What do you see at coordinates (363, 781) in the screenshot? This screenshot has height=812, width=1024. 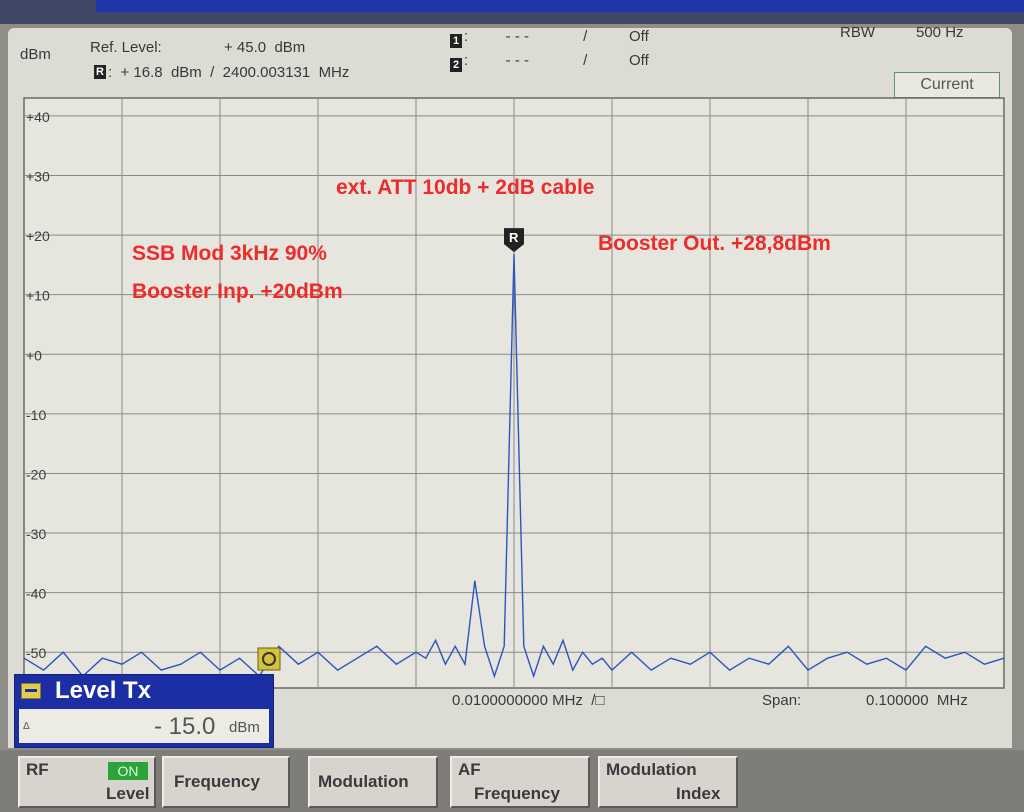 I see `modulation-label: Modulation` at bounding box center [363, 781].